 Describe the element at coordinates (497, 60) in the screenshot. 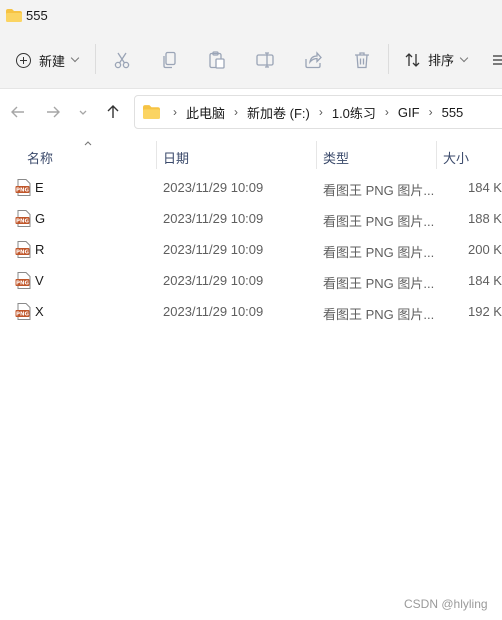

I see `more-icon` at that location.